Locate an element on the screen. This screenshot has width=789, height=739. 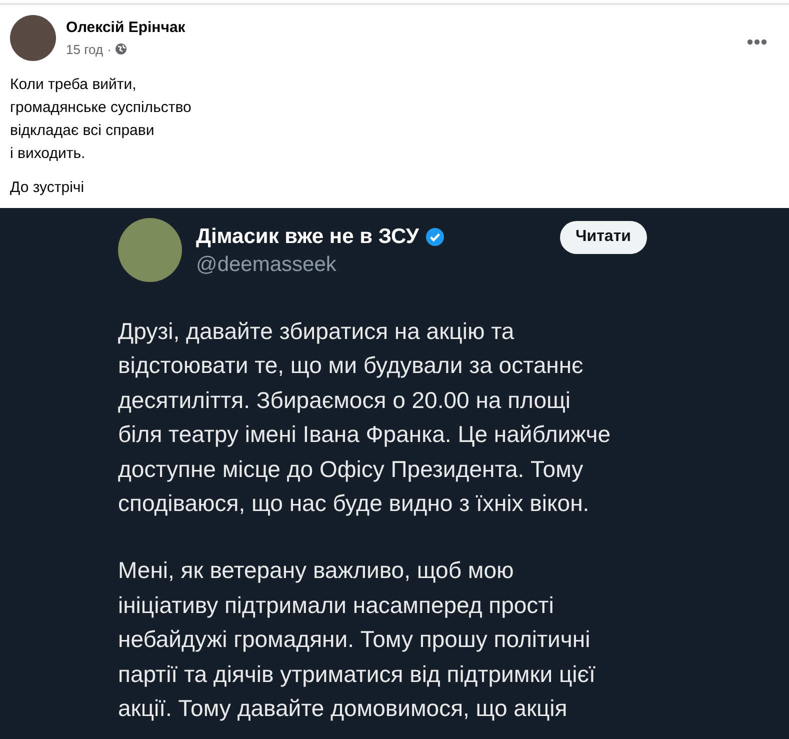
post-closing-text: До зустрічі is located at coordinates (48, 188).